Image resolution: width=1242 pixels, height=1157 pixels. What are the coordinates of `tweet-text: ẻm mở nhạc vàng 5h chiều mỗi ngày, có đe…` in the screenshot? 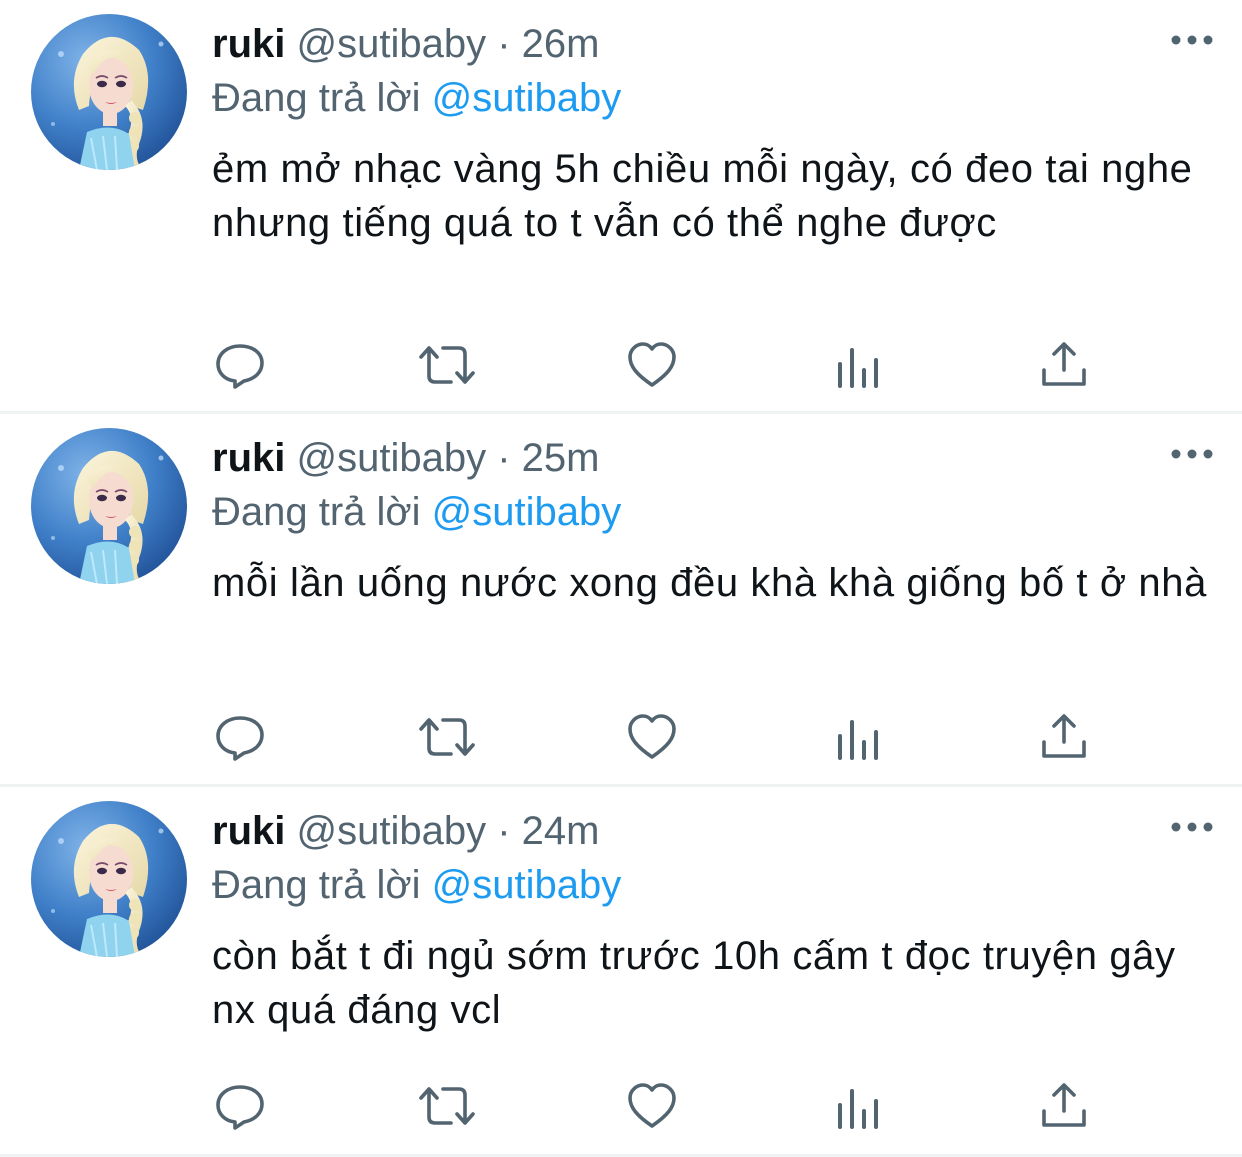 It's located at (702, 196).